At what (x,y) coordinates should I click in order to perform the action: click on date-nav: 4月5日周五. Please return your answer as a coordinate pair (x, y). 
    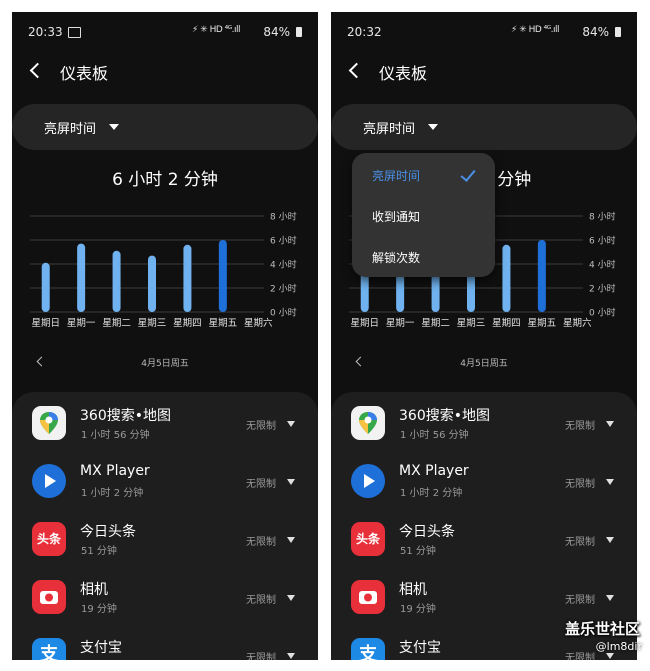
    Looking at the image, I should click on (484, 362).